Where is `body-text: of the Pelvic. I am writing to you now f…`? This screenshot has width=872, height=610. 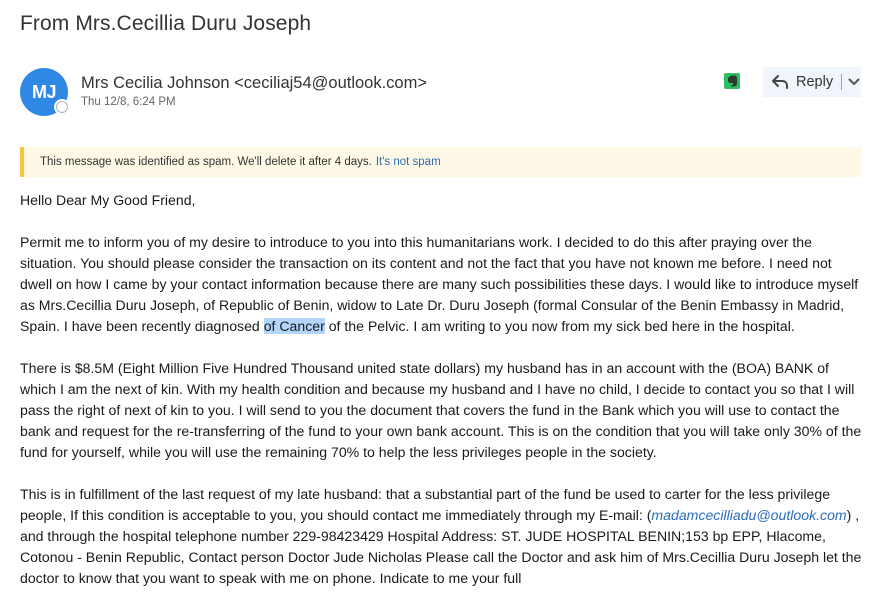 body-text: of the Pelvic. I am writing to you now f… is located at coordinates (559, 326).